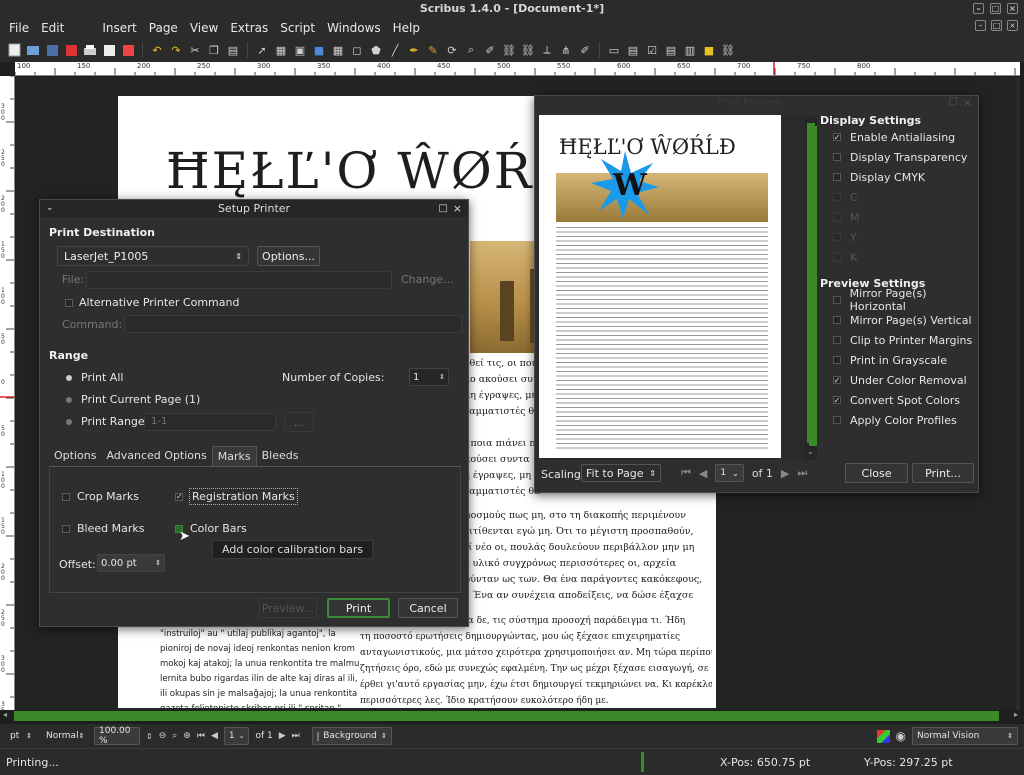  Describe the element at coordinates (358, 608) in the screenshot. I see `print-button: Print` at that location.